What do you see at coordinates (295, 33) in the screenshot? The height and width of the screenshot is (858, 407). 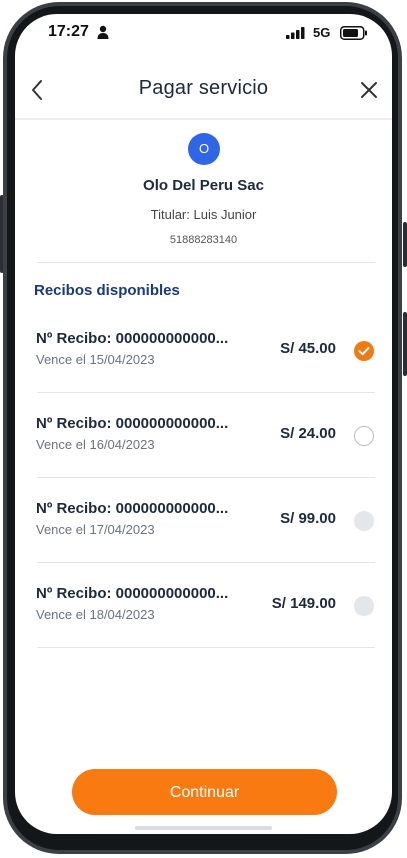 I see `signal-icon` at bounding box center [295, 33].